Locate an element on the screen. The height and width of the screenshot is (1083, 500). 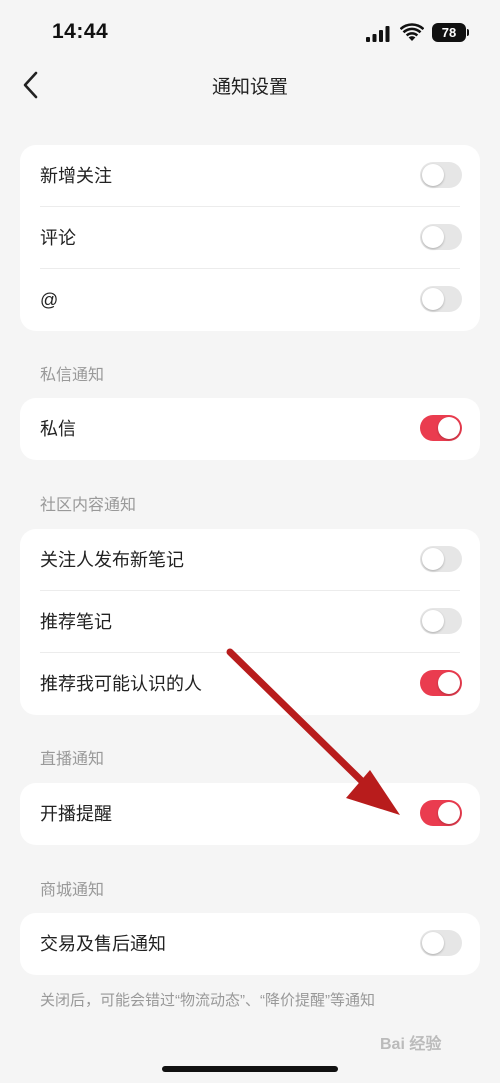
toggle-recommended-notes is located at coordinates (441, 621).